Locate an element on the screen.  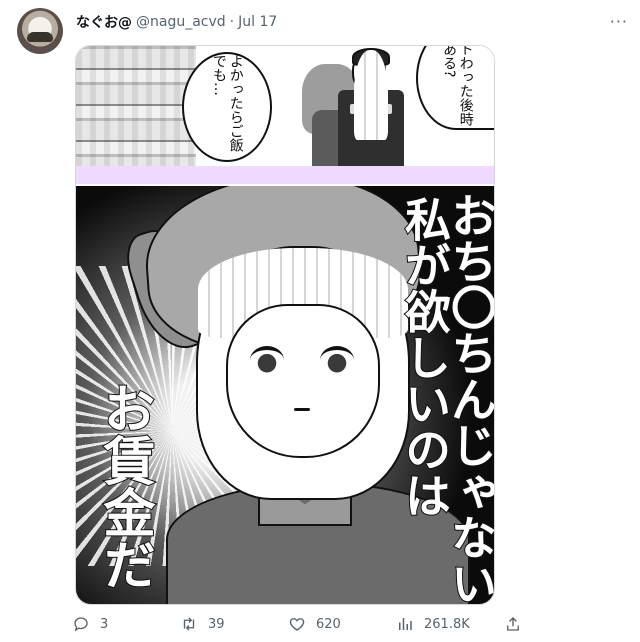
author-name: なぐお@ is located at coordinates (104, 22).